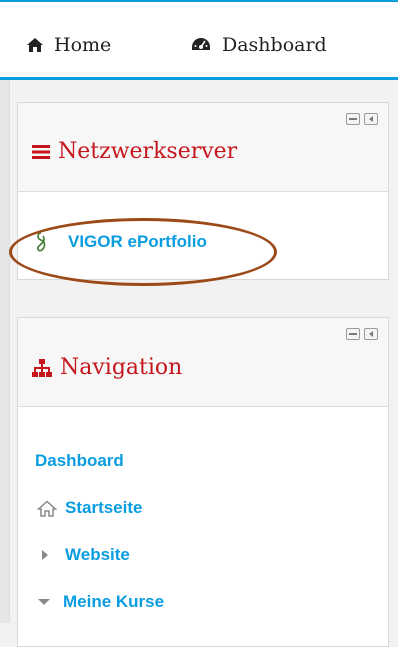  I want to click on block-title-label: Netzwerkserver, so click(148, 151).